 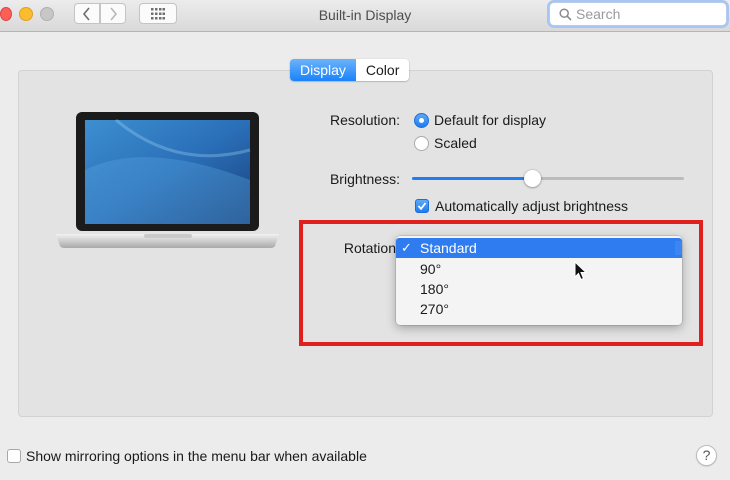 I want to click on checkmark-icon, so click(x=422, y=206).